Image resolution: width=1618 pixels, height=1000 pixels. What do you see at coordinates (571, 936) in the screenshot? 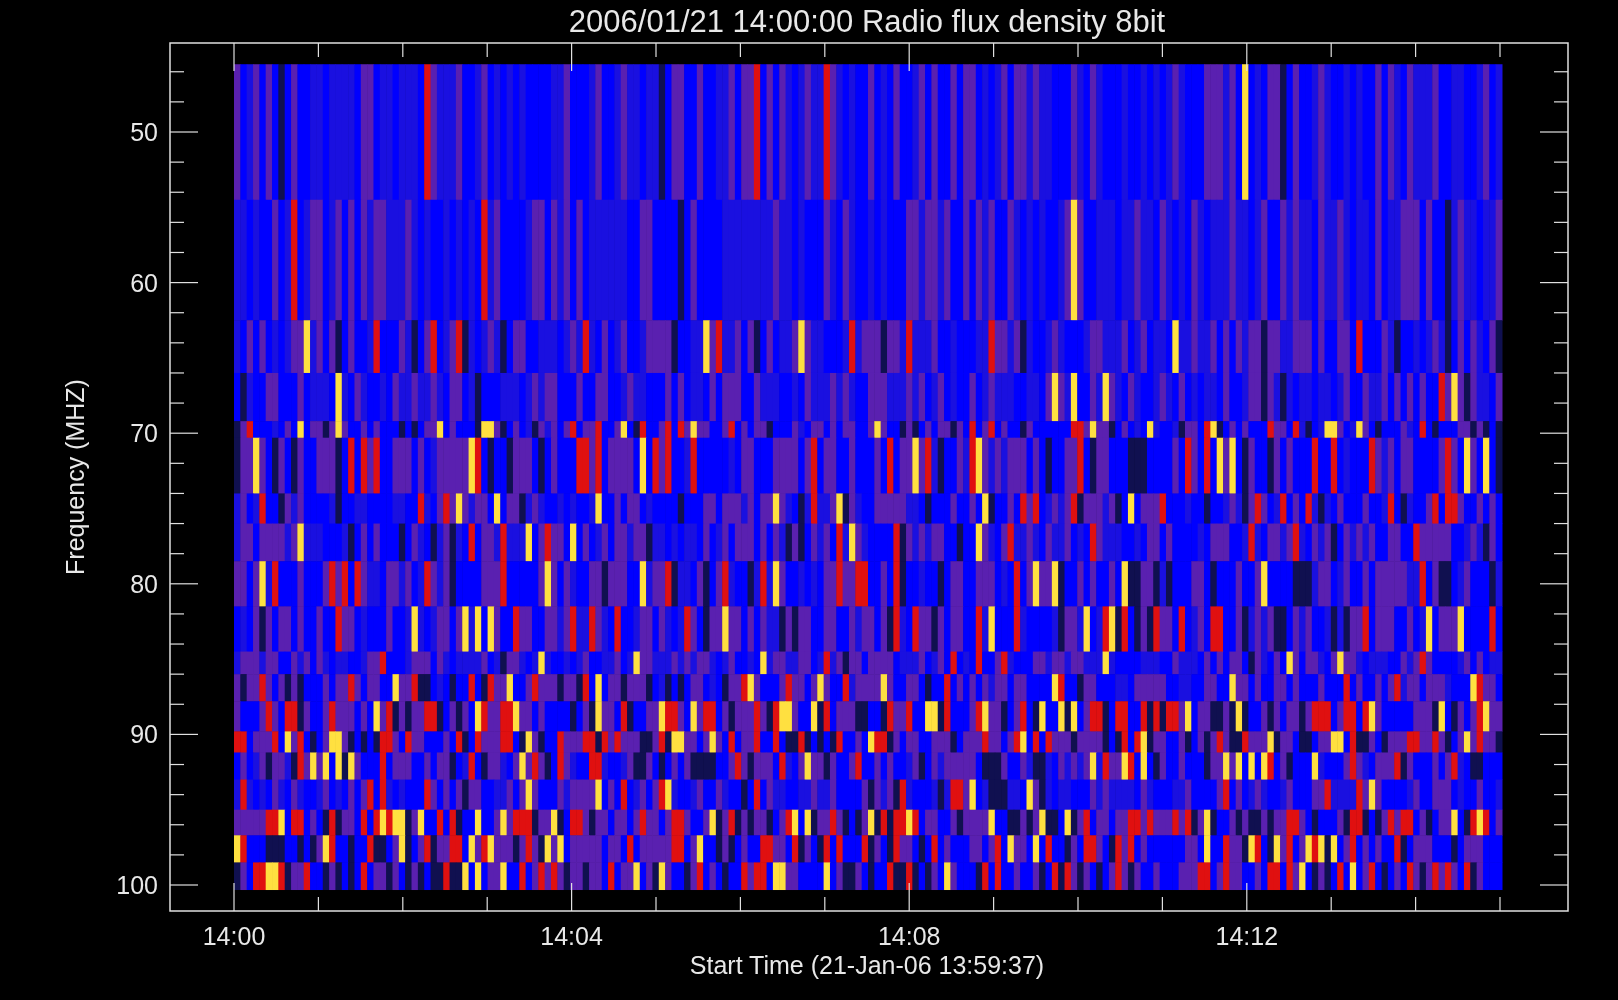
I see `axis-tick-label: 14:04` at bounding box center [571, 936].